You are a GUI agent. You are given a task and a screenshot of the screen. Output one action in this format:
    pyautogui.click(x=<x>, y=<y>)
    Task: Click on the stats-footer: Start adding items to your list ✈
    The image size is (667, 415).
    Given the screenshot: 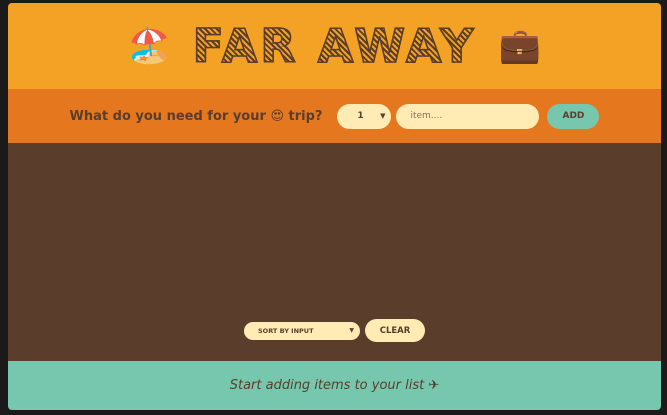 What is the action you would take?
    pyautogui.click(x=334, y=385)
    